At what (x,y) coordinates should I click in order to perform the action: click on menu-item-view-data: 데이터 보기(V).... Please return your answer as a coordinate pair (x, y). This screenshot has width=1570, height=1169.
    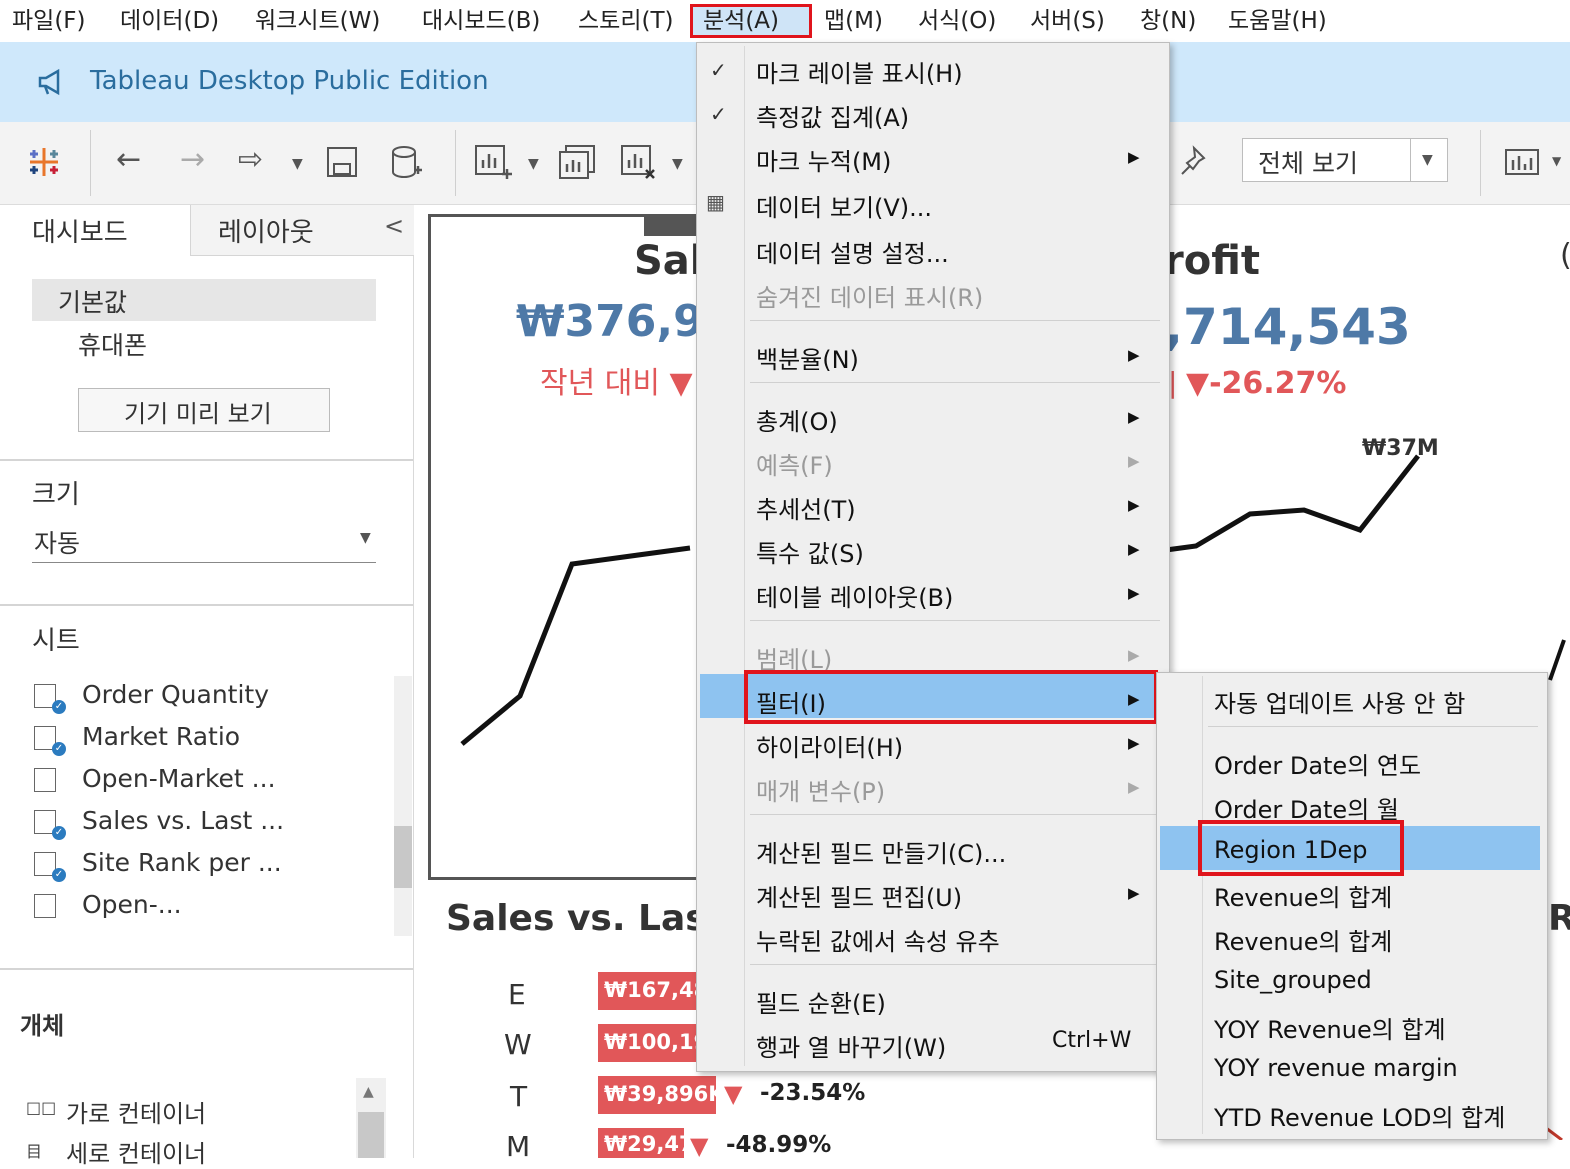
    Looking at the image, I should click on (844, 205).